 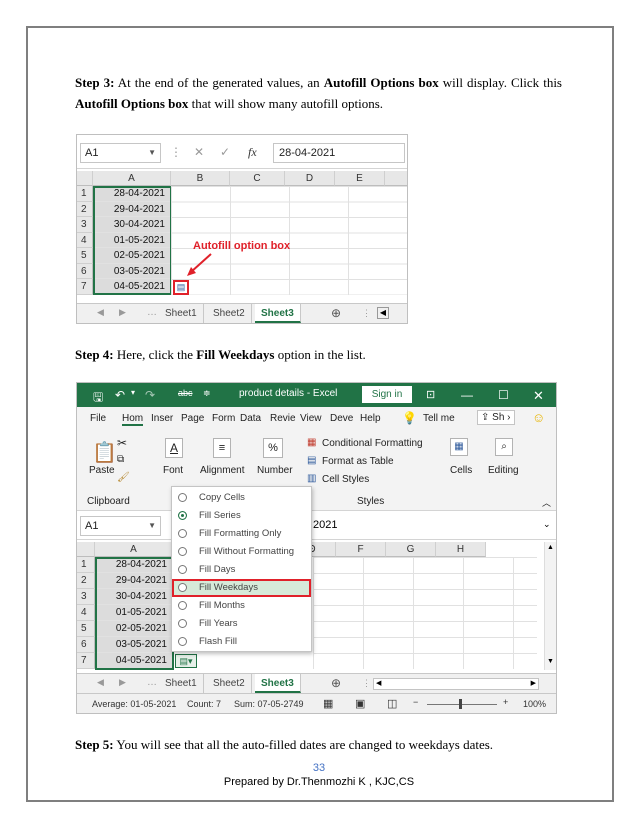 What do you see at coordinates (283, 418) in the screenshot?
I see `tab-review: Revie` at bounding box center [283, 418].